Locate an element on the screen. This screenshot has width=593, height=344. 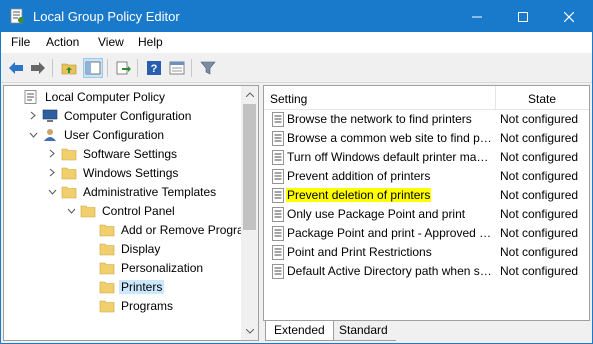
scroll-up-button is located at coordinates (249, 94).